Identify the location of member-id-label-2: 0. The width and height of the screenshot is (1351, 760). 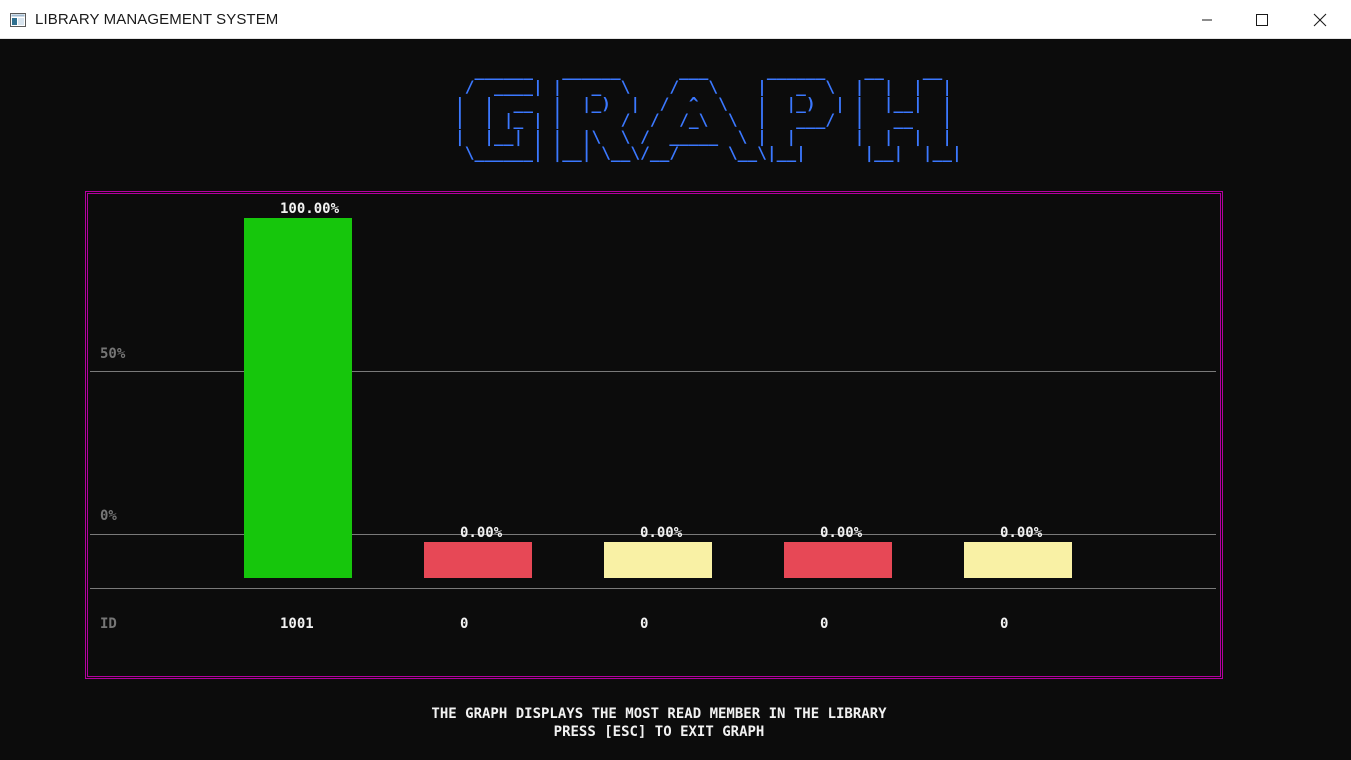
(464, 624).